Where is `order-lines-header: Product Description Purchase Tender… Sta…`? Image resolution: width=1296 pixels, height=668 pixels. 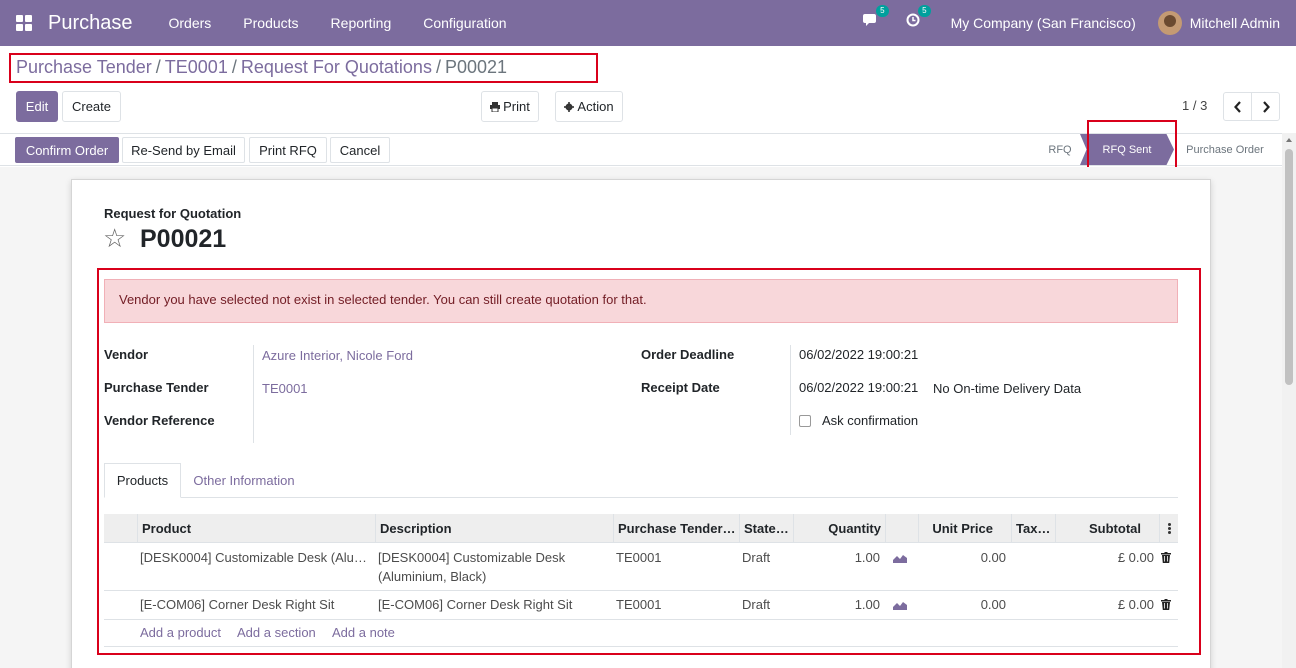 order-lines-header: Product Description Purchase Tender… Sta… is located at coordinates (641, 528).